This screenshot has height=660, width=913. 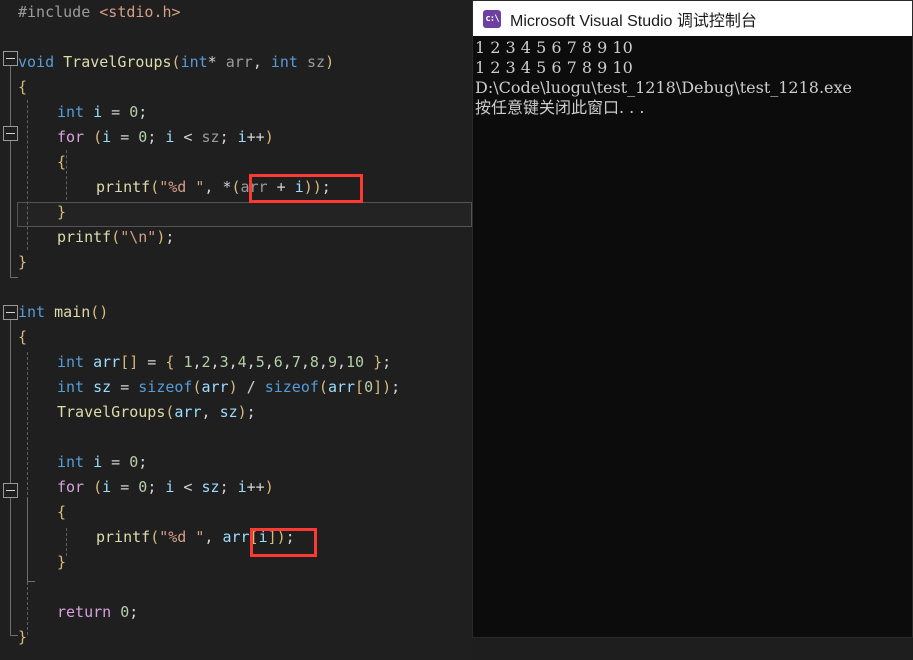 What do you see at coordinates (236, 537) in the screenshot?
I see `code-line: printf("%d ", arr[i]);` at bounding box center [236, 537].